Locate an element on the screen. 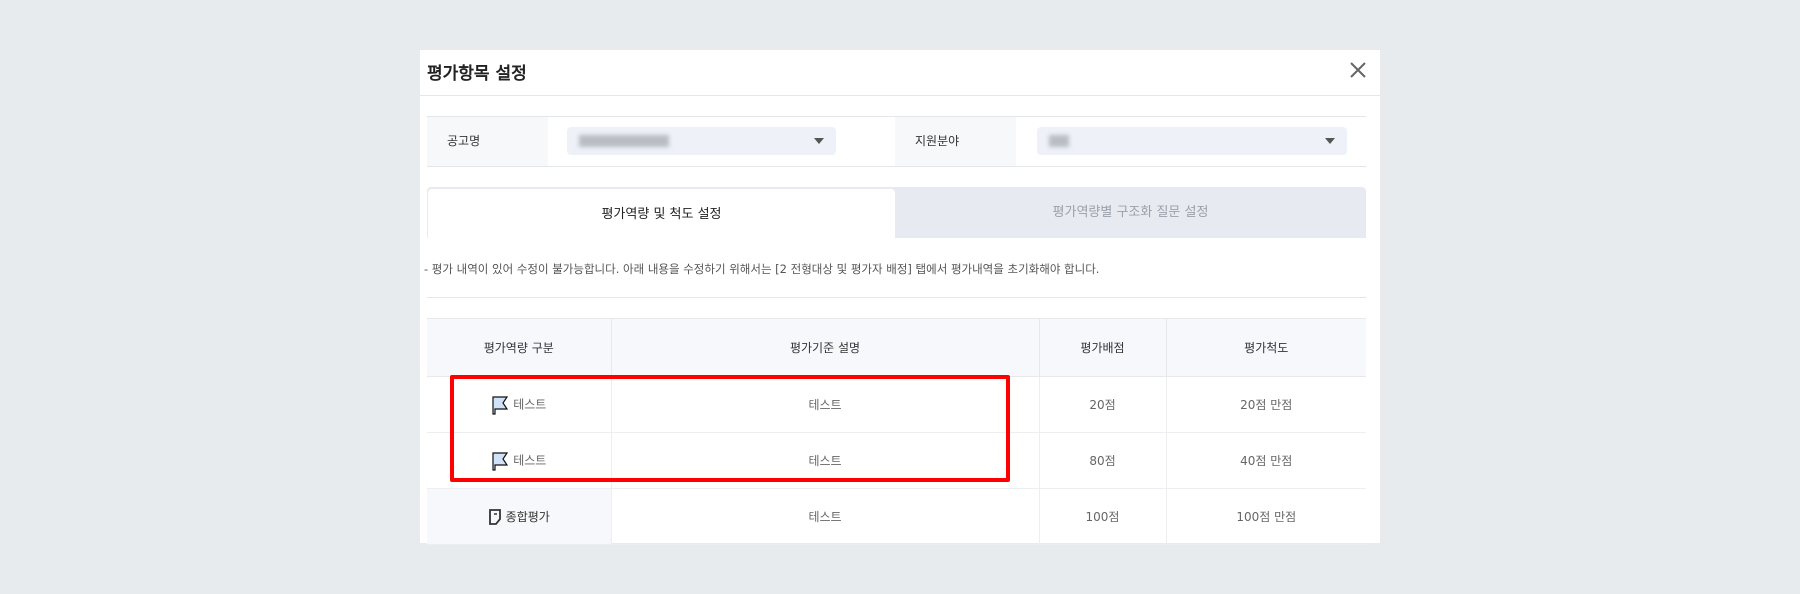 This screenshot has width=1800, height=594. score-cell: 100점 is located at coordinates (1103, 516).